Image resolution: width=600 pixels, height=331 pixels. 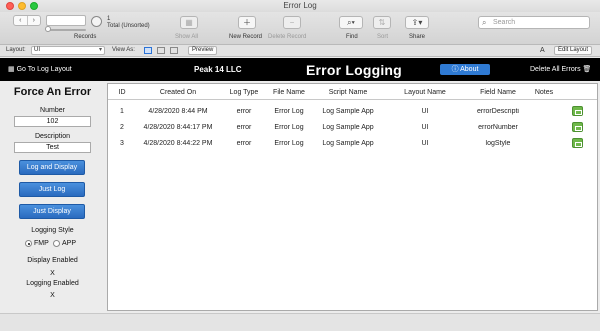 What do you see at coordinates (504, 22) in the screenshot?
I see `search-placeholder: Search` at bounding box center [504, 22].